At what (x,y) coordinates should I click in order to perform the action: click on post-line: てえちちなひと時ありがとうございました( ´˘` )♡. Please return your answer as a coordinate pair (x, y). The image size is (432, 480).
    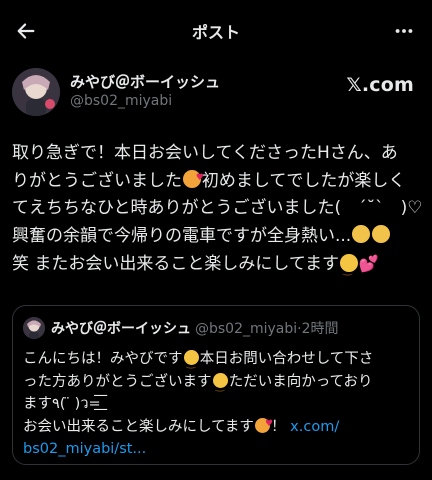
    Looking at the image, I should click on (217, 208).